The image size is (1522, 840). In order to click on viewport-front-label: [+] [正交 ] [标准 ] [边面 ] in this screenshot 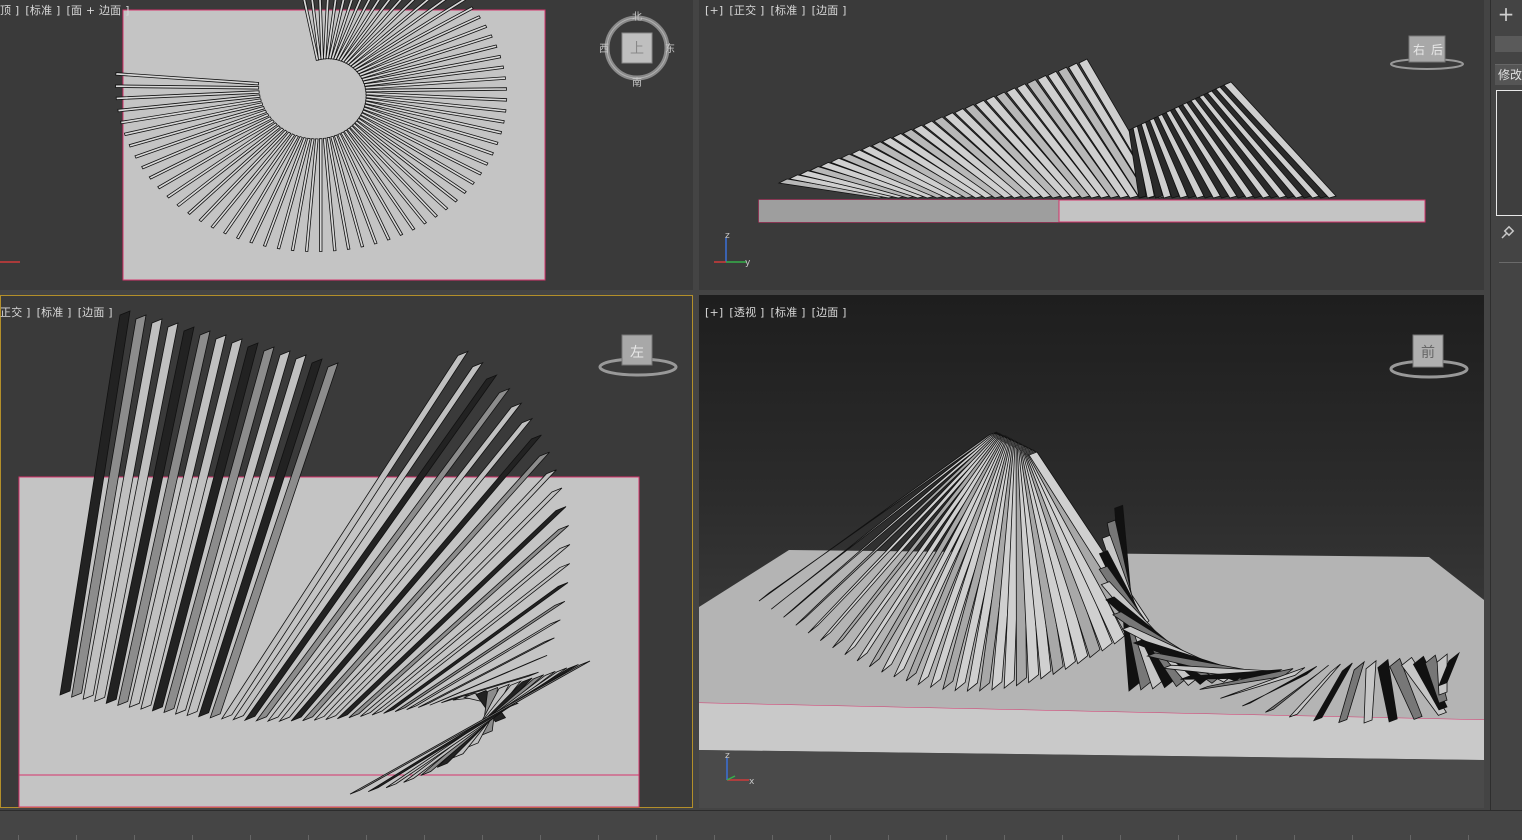, I will do `click(779, 10)`.